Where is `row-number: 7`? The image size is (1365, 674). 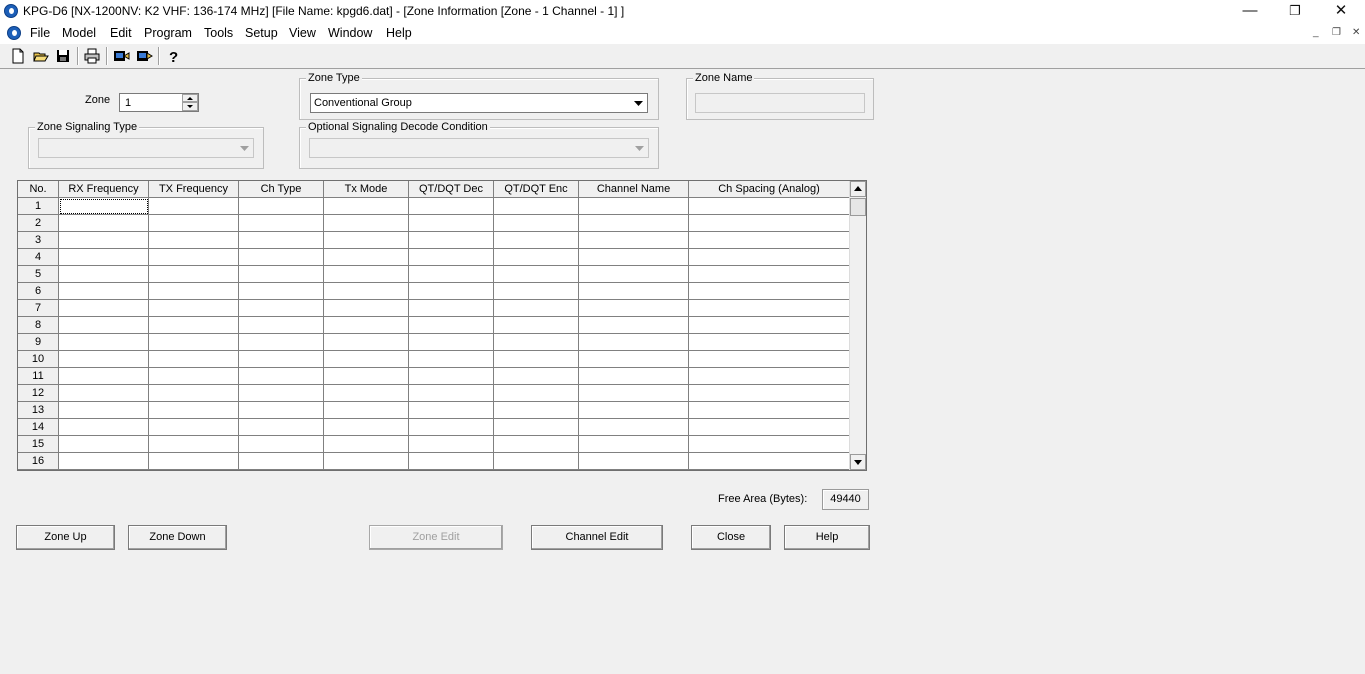 row-number: 7 is located at coordinates (38, 308).